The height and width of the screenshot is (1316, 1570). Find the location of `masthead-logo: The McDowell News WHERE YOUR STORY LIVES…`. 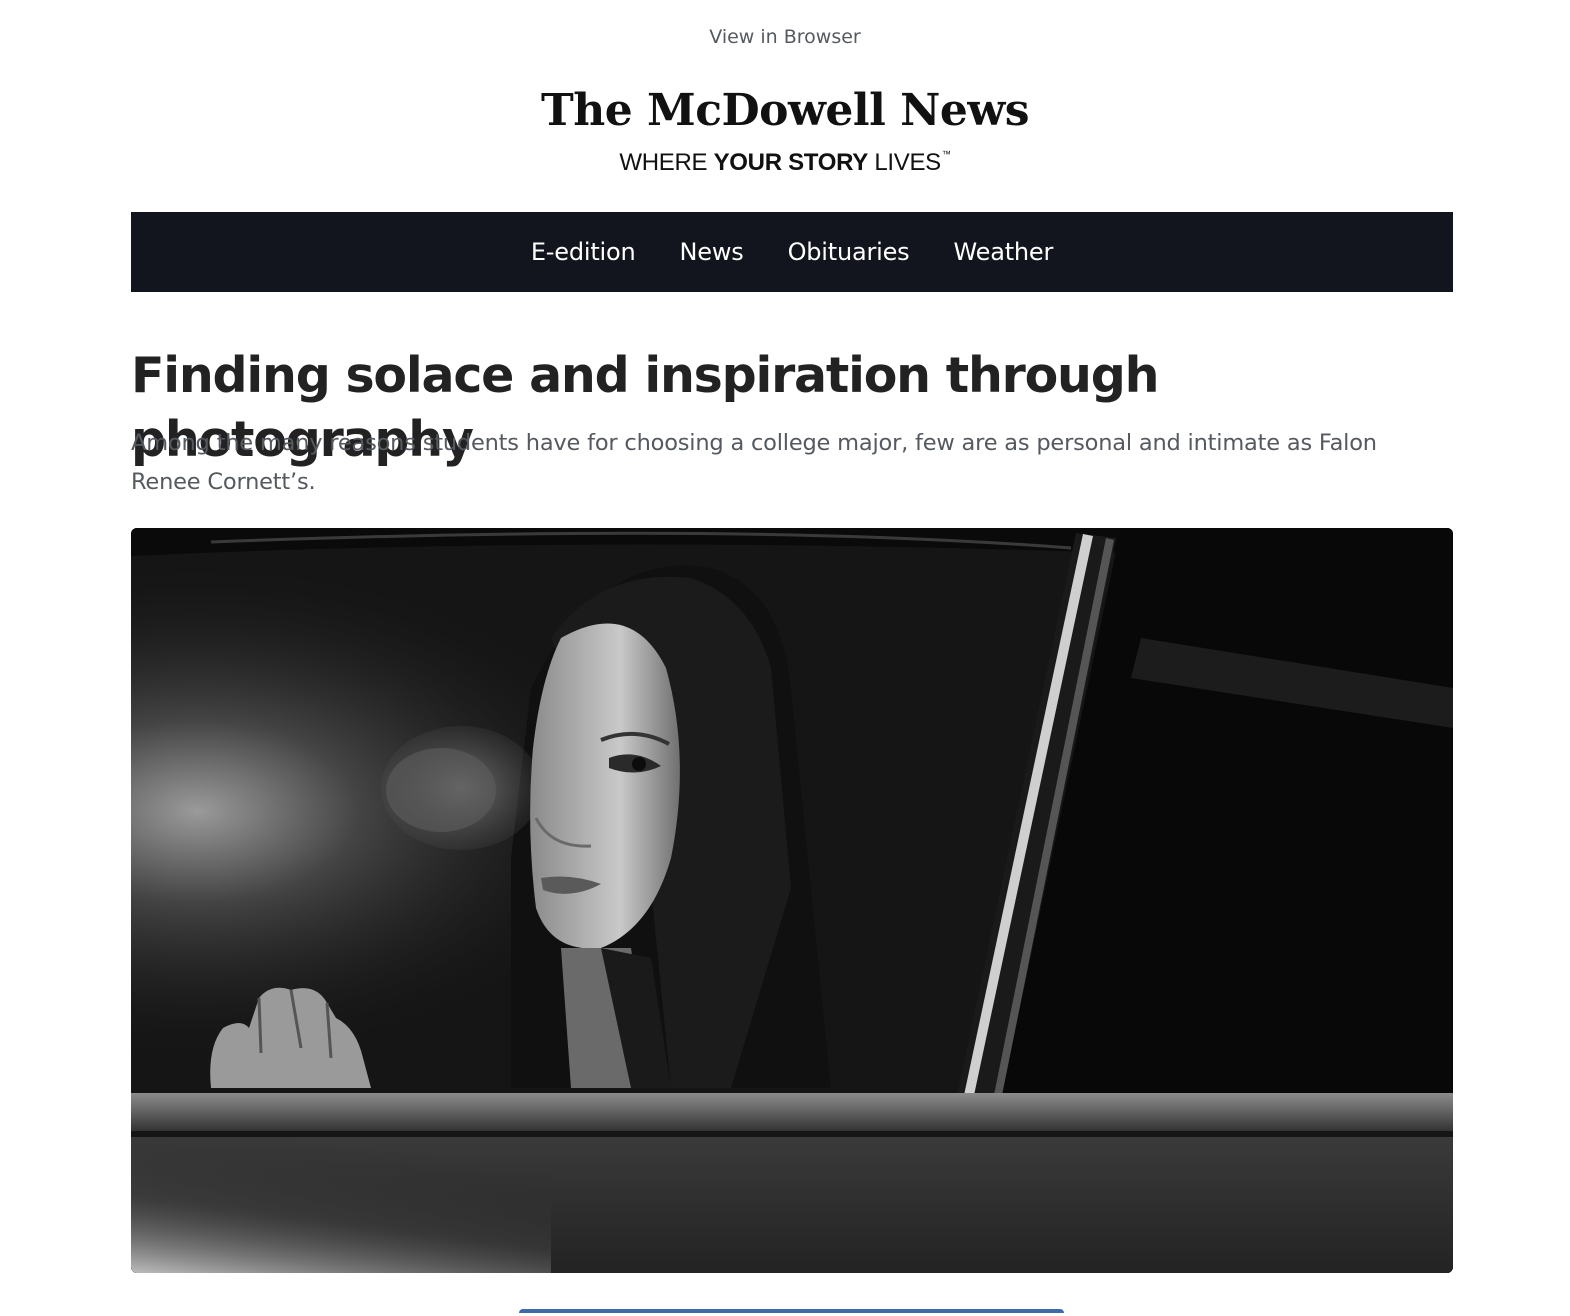

masthead-logo: The McDowell News WHERE YOUR STORY LIVES… is located at coordinates (785, 130).